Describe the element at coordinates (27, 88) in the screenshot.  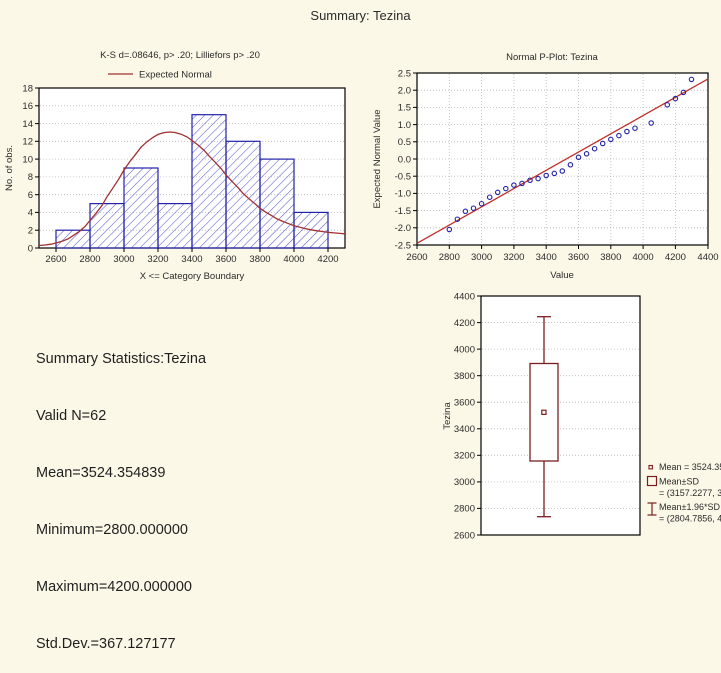
I see `svg-text: 18` at that location.